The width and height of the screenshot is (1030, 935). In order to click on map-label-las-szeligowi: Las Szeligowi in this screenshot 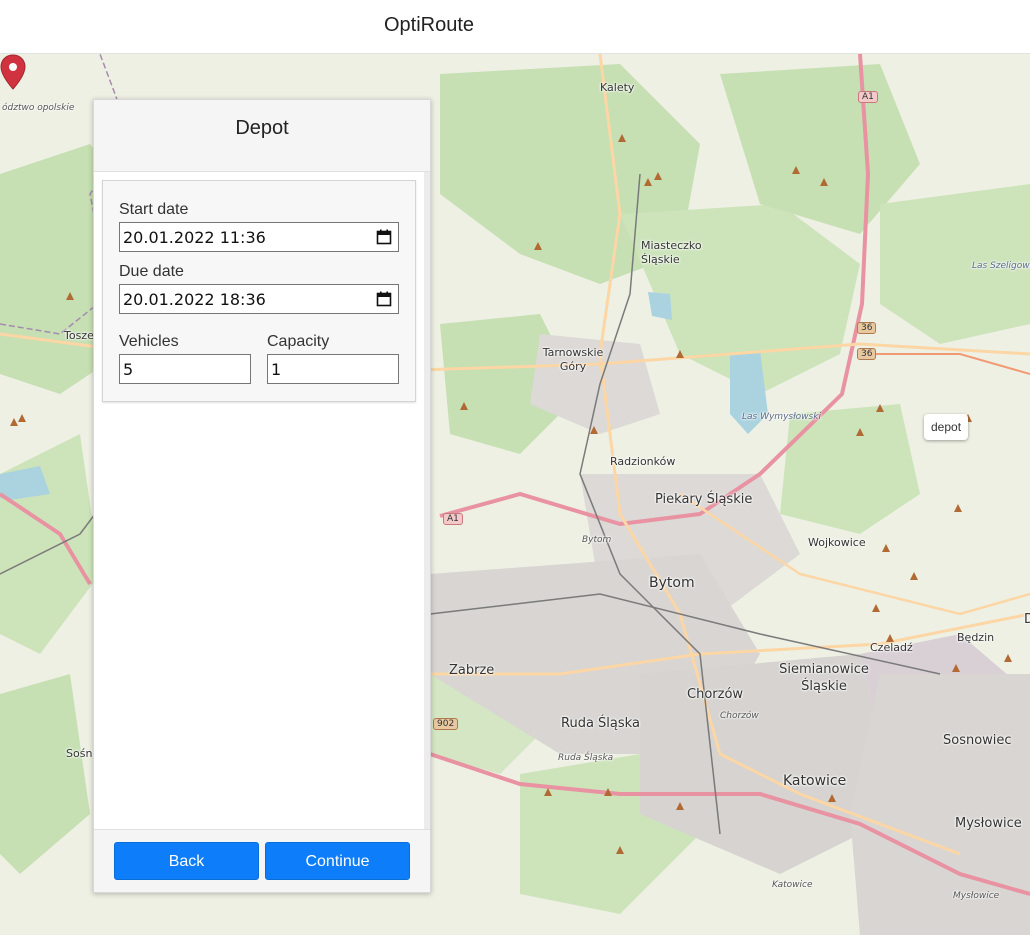, I will do `click(1001, 266)`.